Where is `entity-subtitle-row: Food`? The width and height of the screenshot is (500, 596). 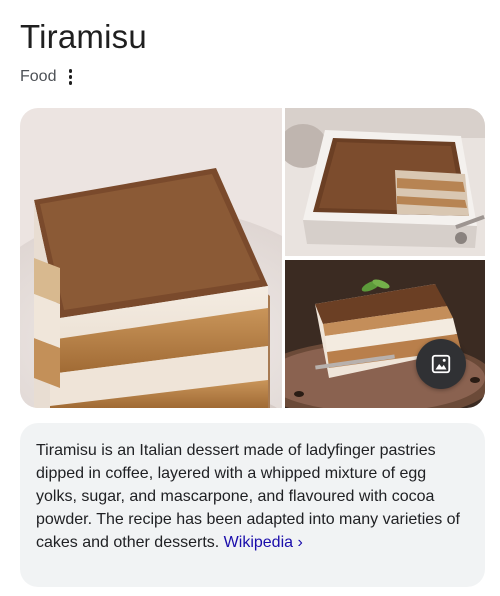
entity-subtitle-row: Food is located at coordinates (48, 77).